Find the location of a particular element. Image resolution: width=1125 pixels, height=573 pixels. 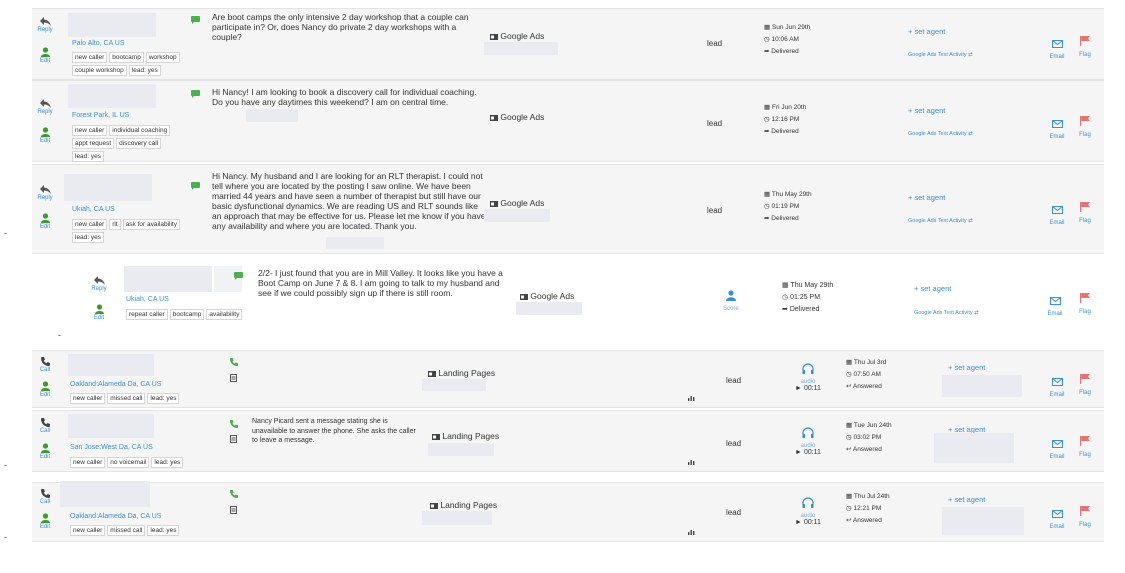

tag: availability is located at coordinates (224, 314).